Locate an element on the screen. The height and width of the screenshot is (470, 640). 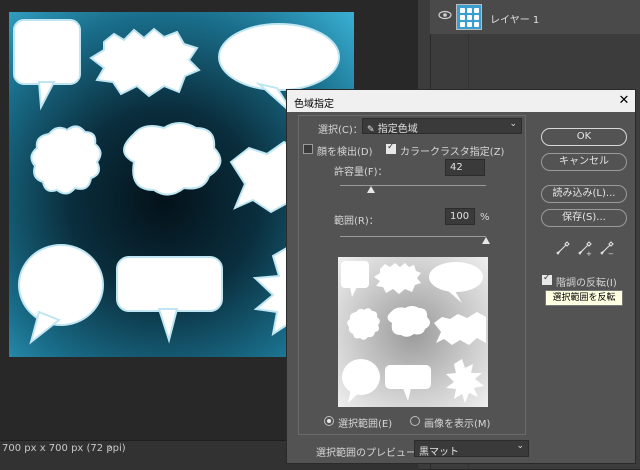
range-label: 範囲(R)： is located at coordinates (356, 221).